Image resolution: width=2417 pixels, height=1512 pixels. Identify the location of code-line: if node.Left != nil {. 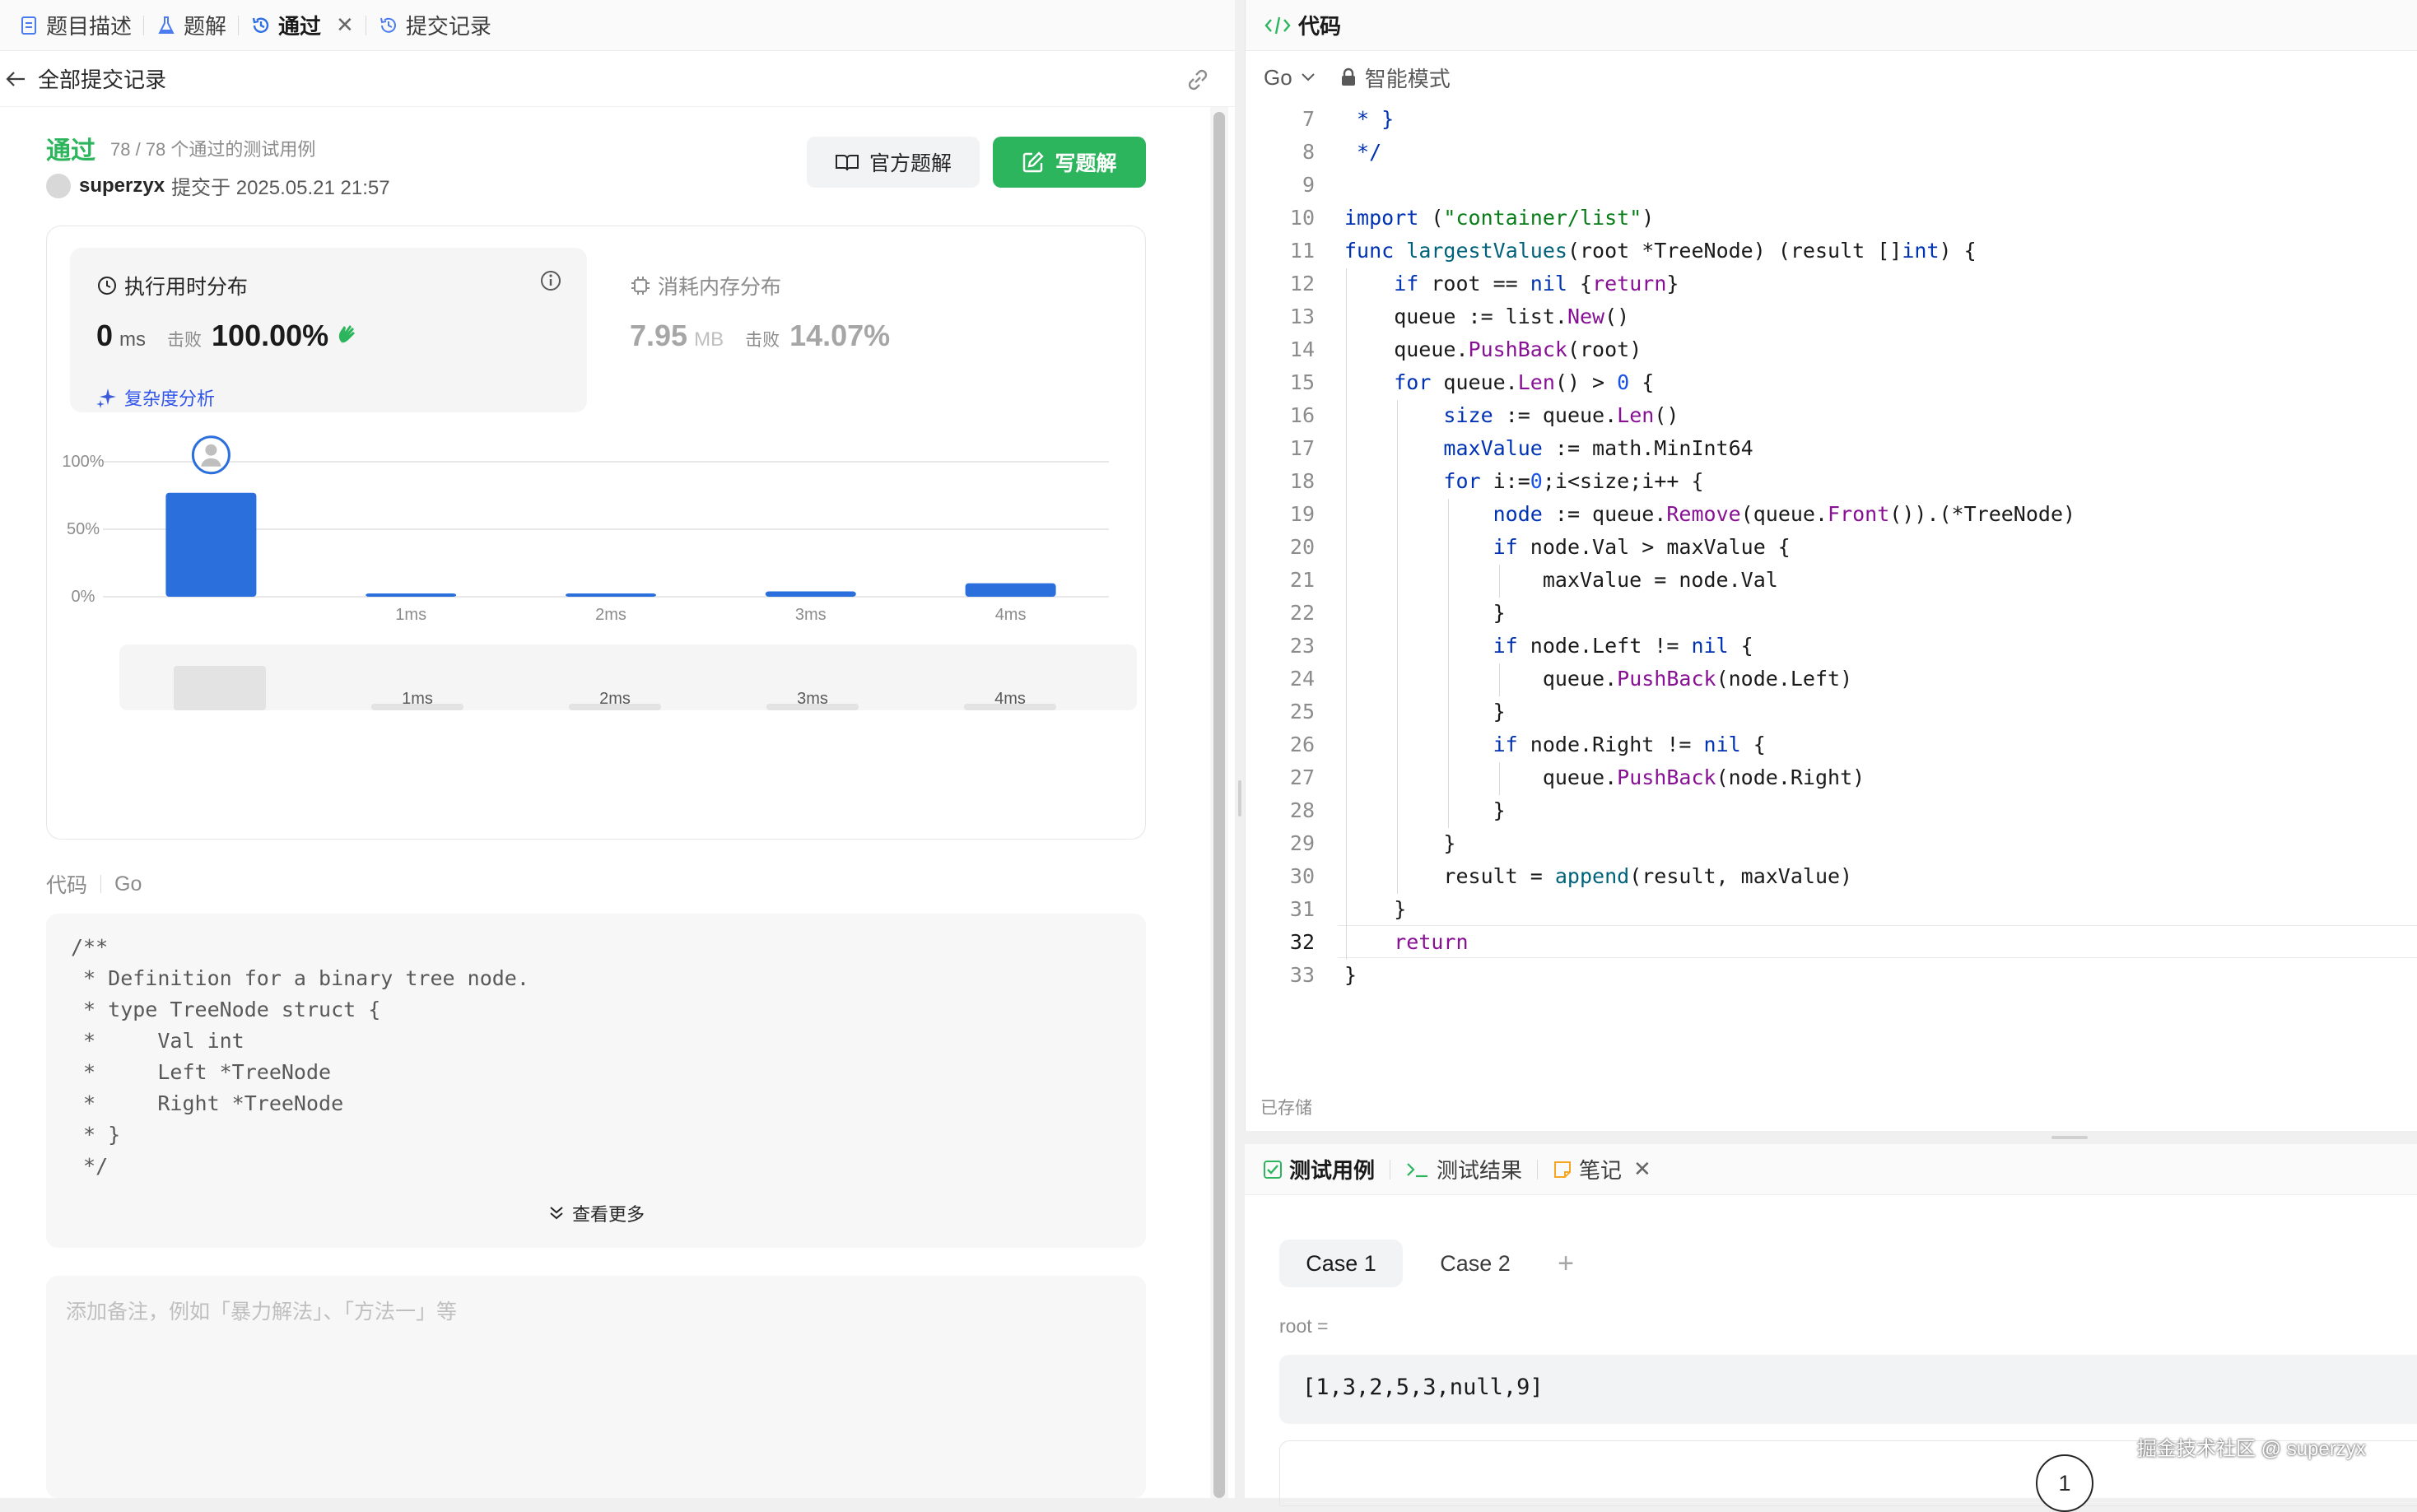
(1548, 646).